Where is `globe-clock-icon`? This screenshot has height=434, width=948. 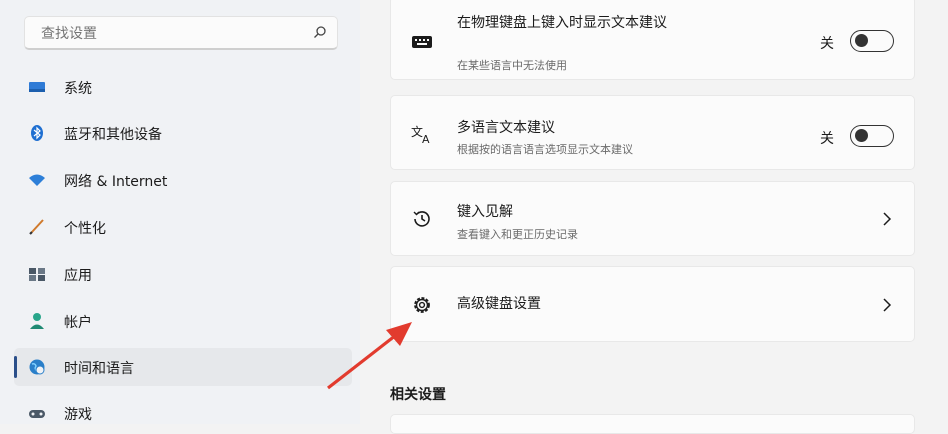
globe-clock-icon is located at coordinates (37, 367).